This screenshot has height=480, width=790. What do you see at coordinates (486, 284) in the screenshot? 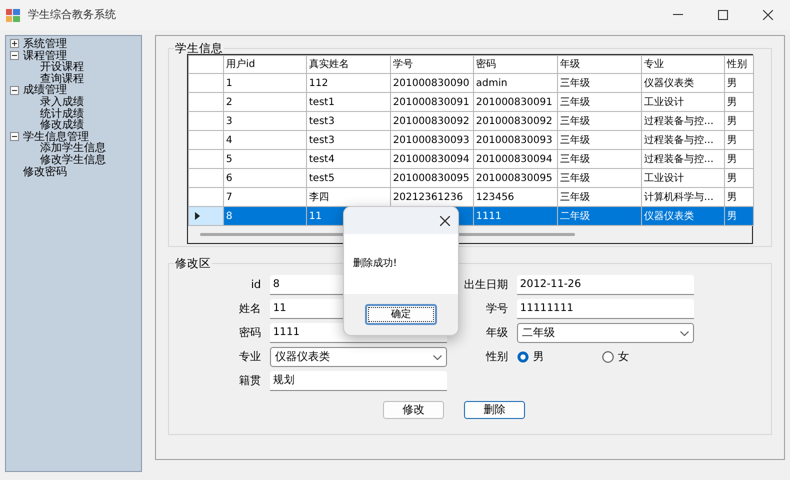
I see `field-label: 出生日期` at bounding box center [486, 284].